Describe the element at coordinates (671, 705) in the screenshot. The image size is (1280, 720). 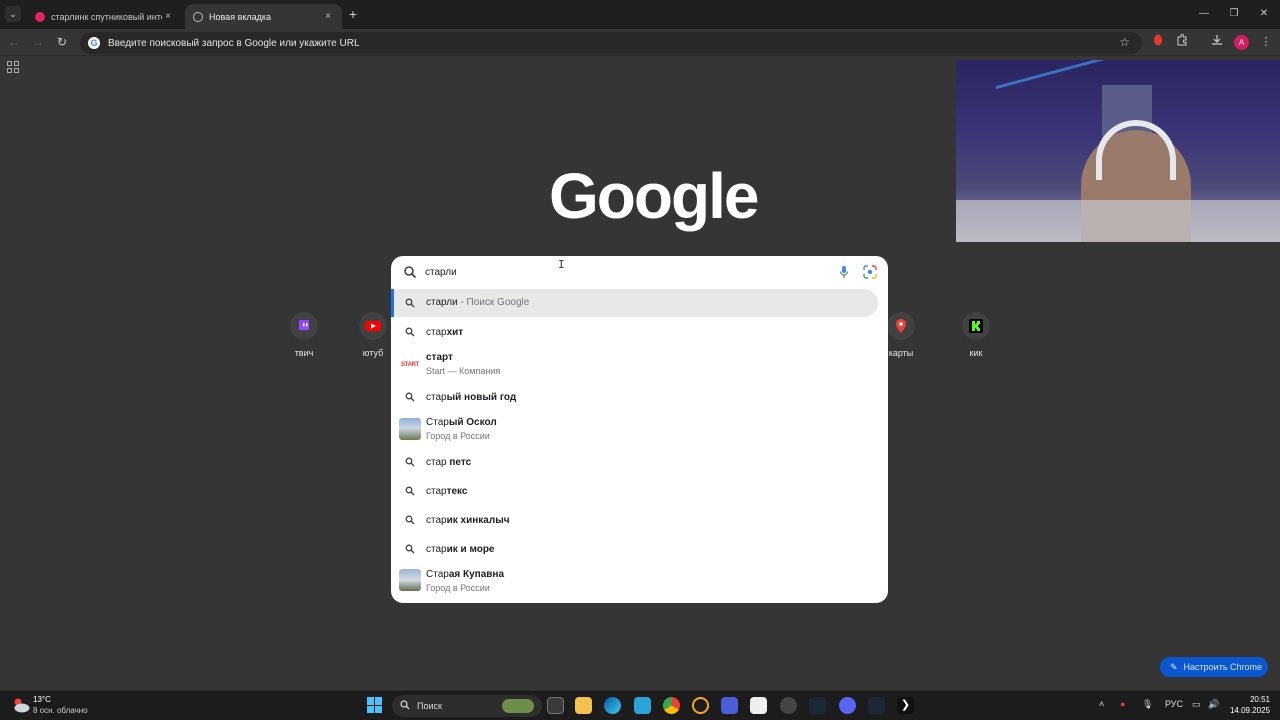
I see `chrome-browser-icon` at that location.